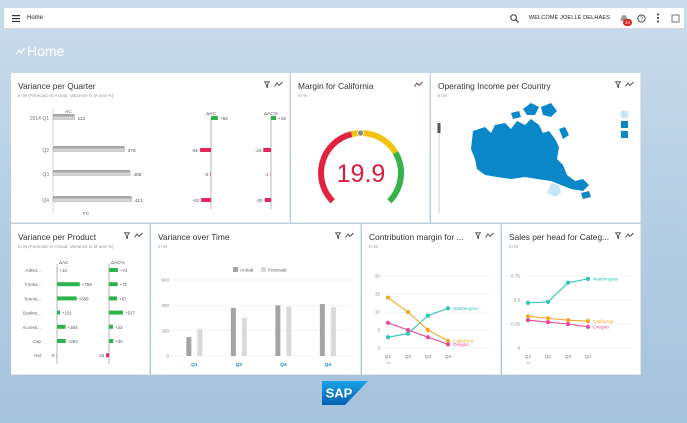 The width and height of the screenshot is (687, 423). I want to click on delta-ac-pct-label: -20, so click(259, 200).